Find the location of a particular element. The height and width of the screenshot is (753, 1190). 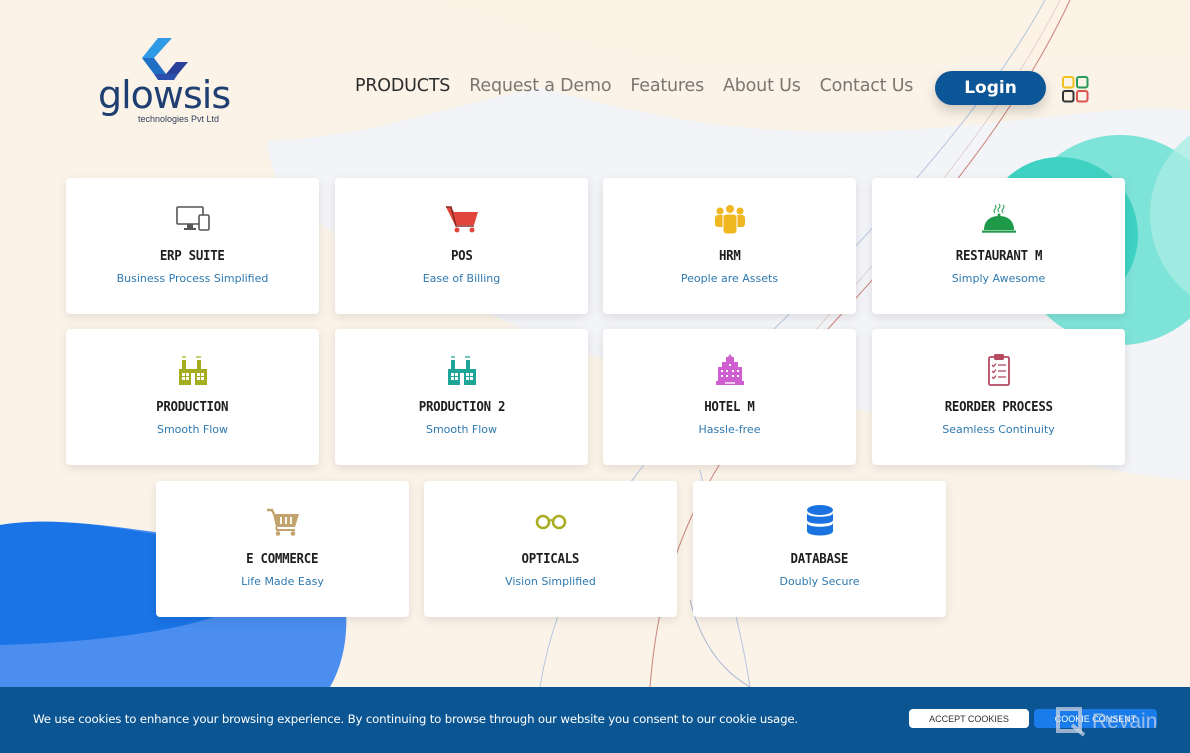

product-subtitle: People are Assets is located at coordinates (729, 278).